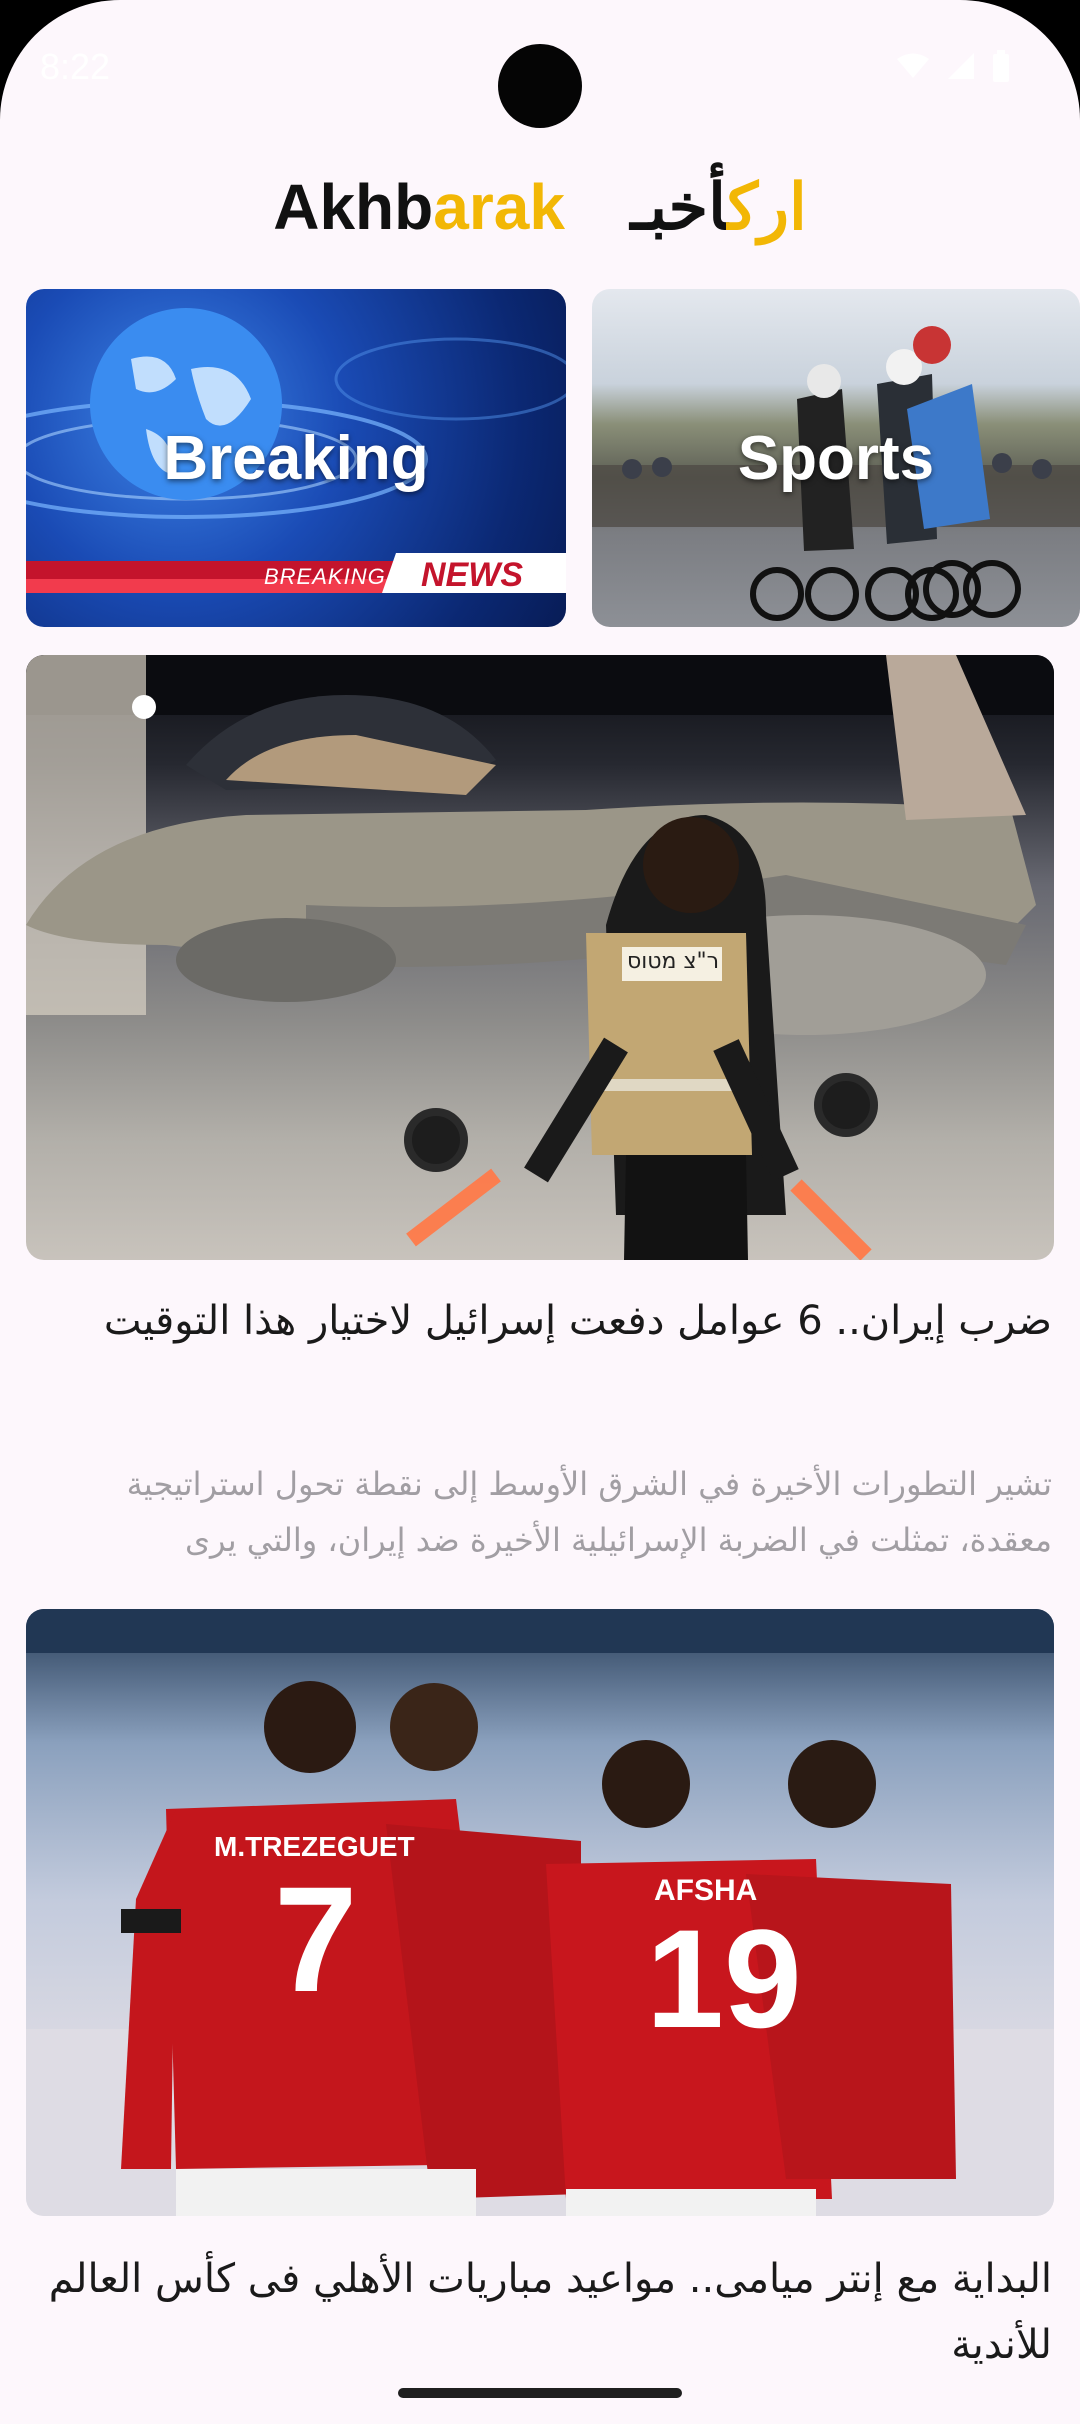  Describe the element at coordinates (296, 458) in the screenshot. I see `category-card-breaking: Breaking BREAKING NEWS` at that location.